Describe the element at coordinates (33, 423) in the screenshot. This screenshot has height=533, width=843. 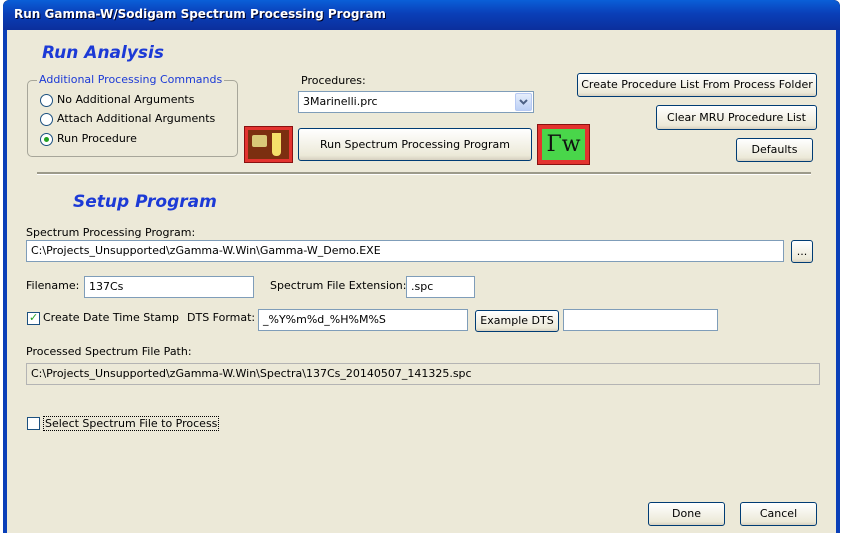
I see `select-spectrum-file-checkbox` at that location.